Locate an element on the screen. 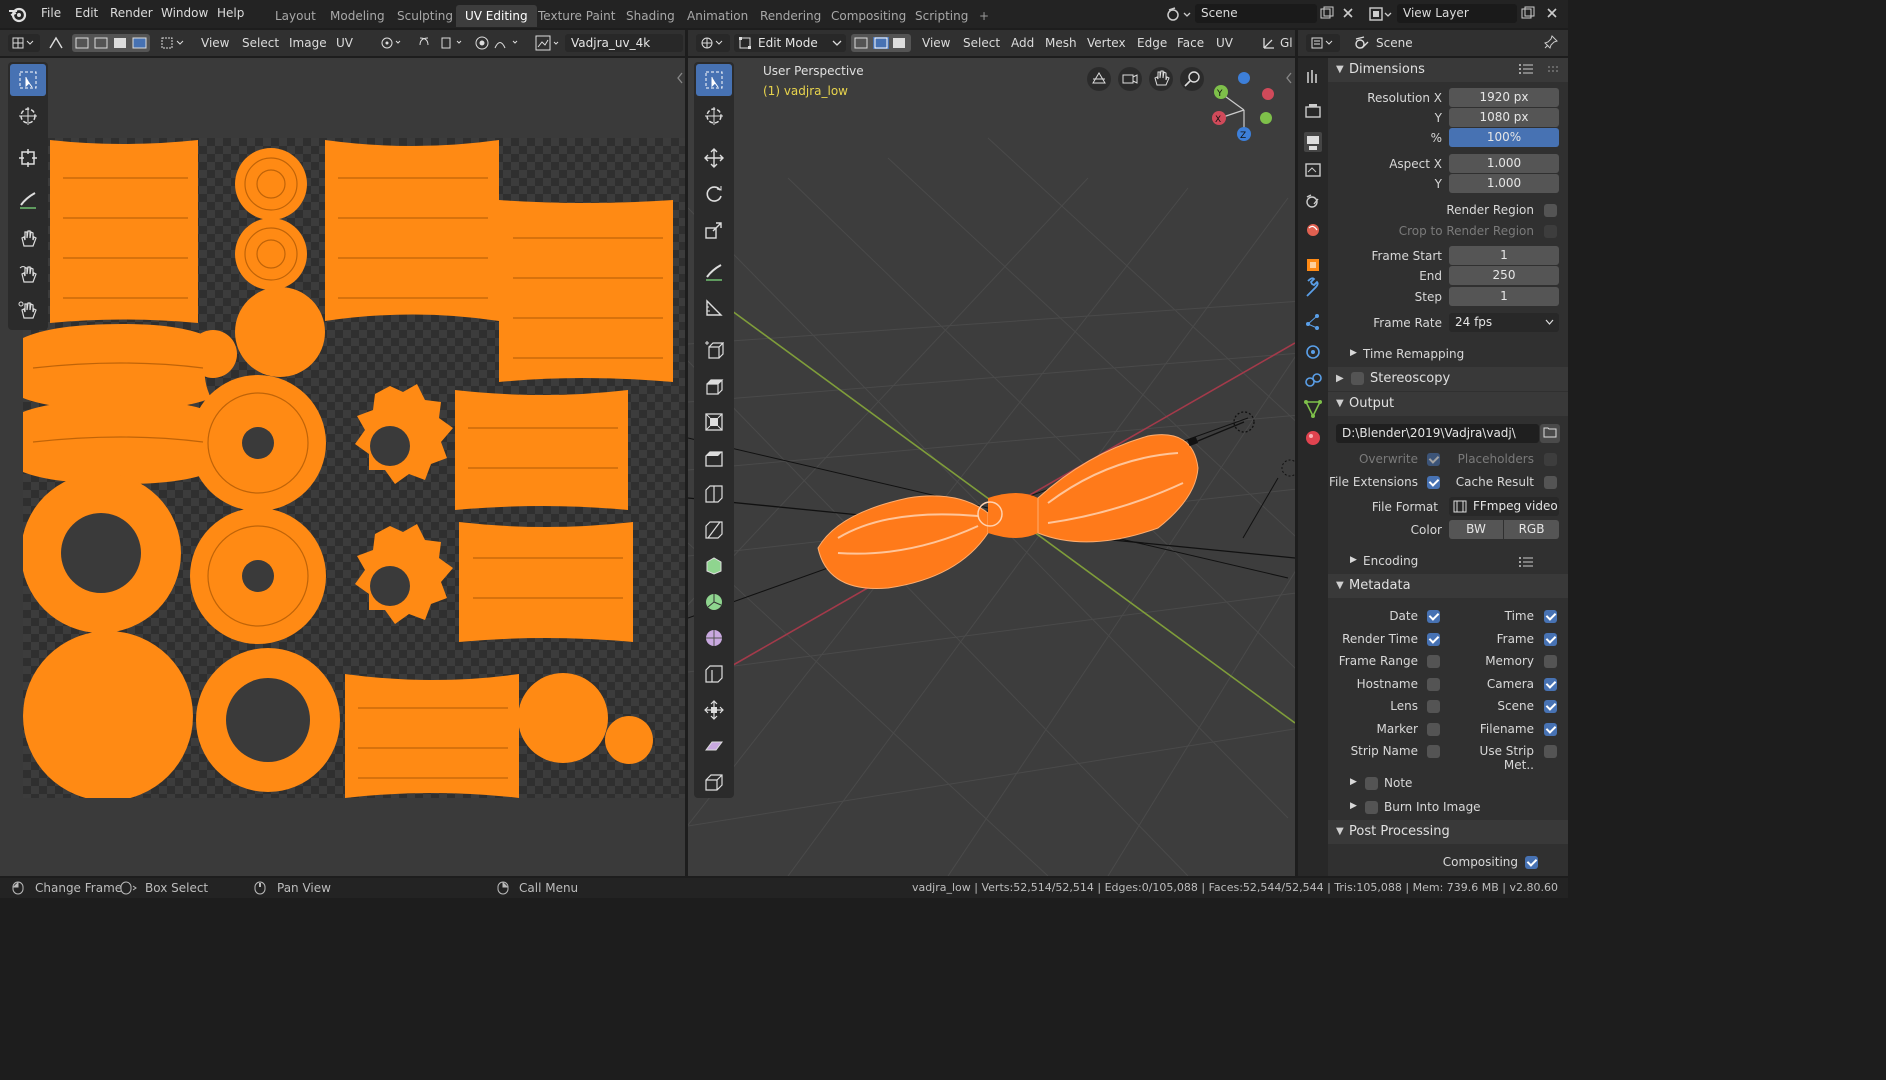 The height and width of the screenshot is (1080, 1886). encoding-subpanel: Encoding is located at coordinates (1390, 561).